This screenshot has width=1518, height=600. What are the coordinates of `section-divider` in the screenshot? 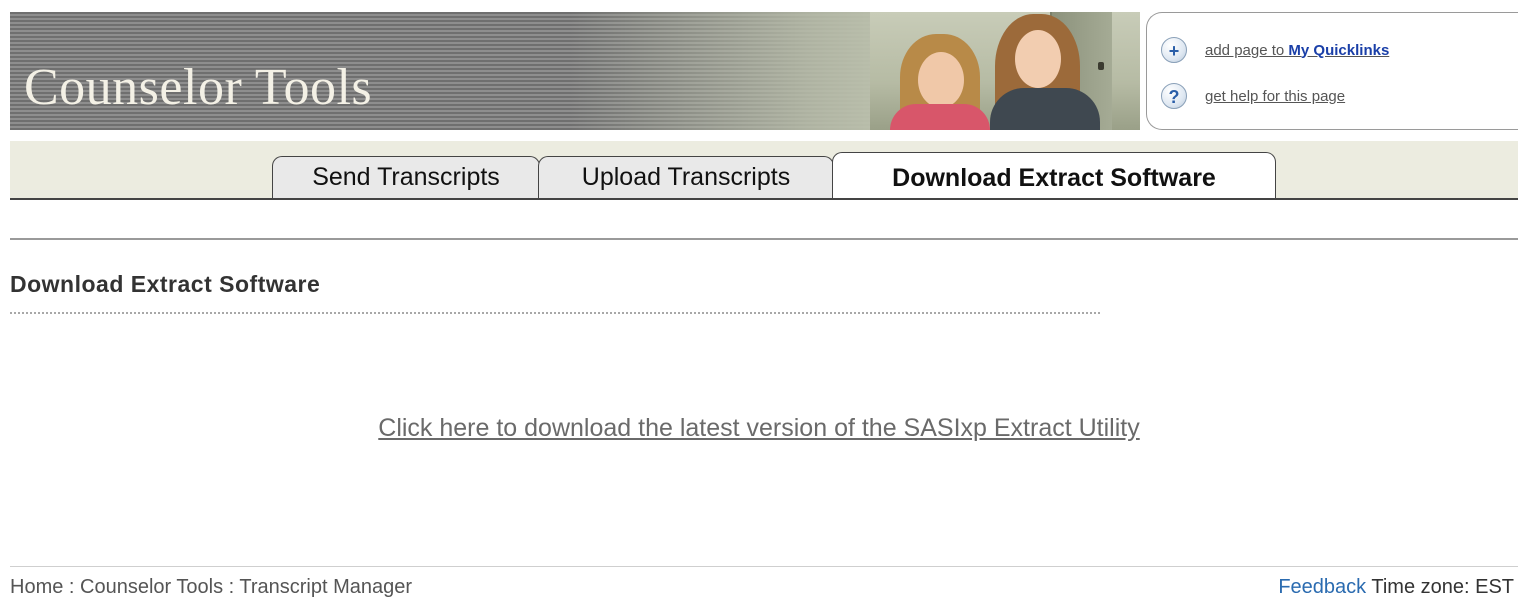 It's located at (764, 239).